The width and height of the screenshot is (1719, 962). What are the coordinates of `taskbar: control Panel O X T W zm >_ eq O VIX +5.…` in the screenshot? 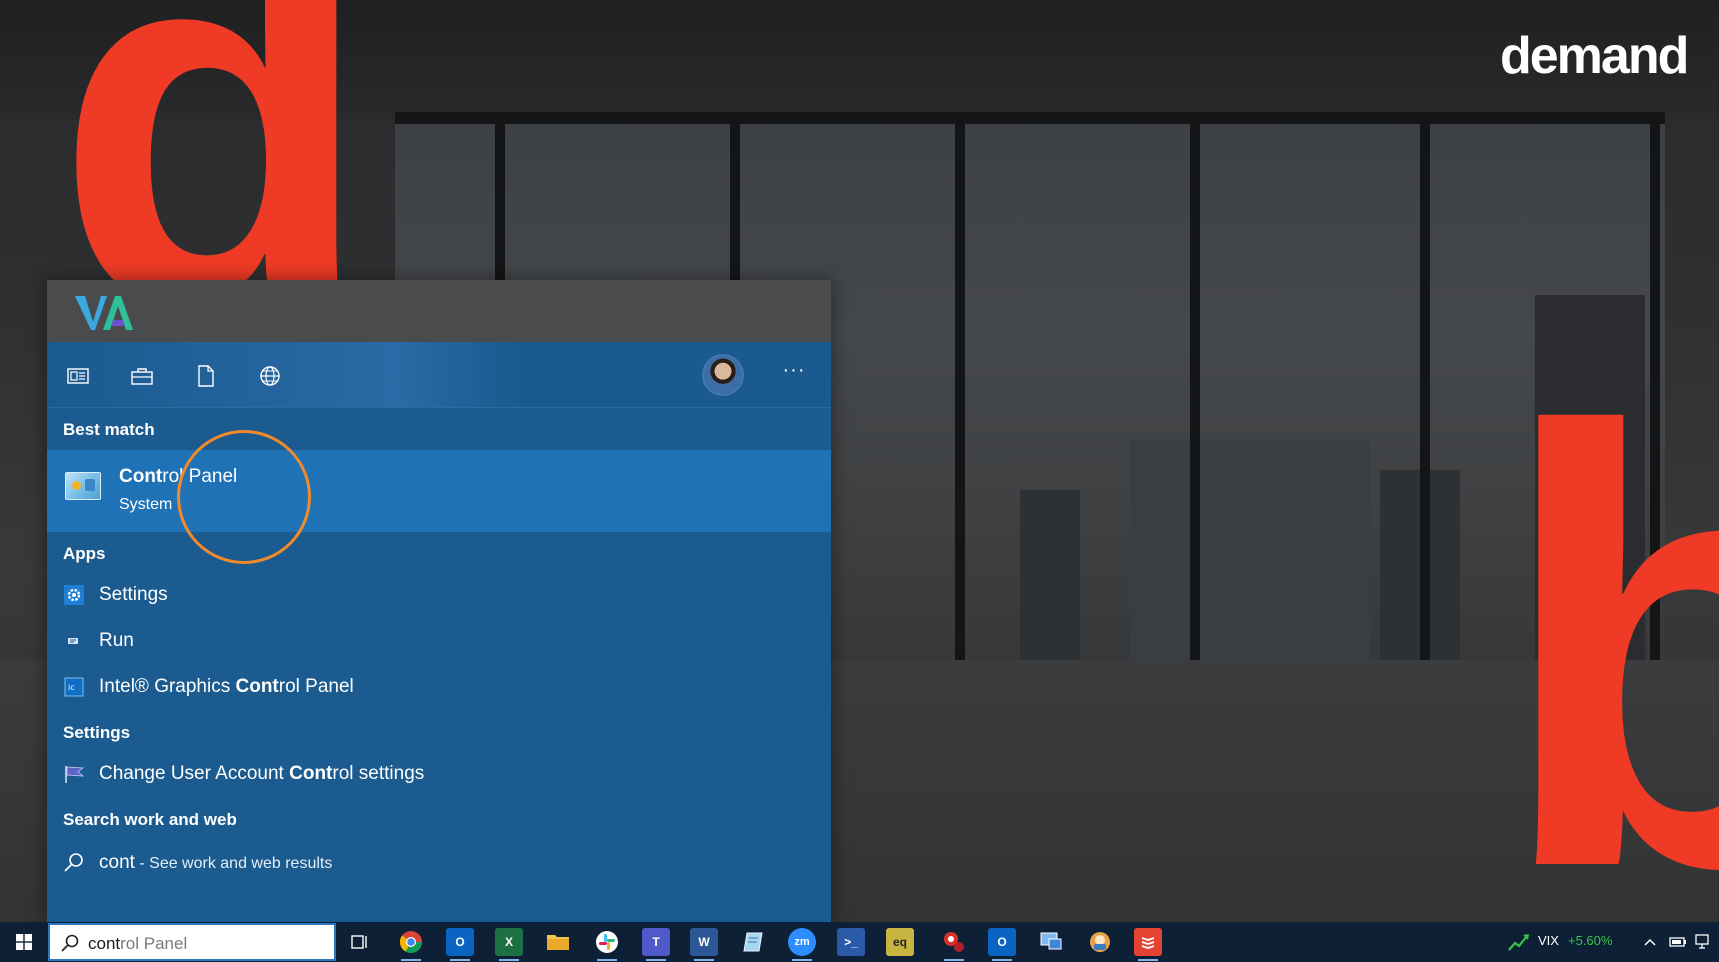 It's located at (859, 942).